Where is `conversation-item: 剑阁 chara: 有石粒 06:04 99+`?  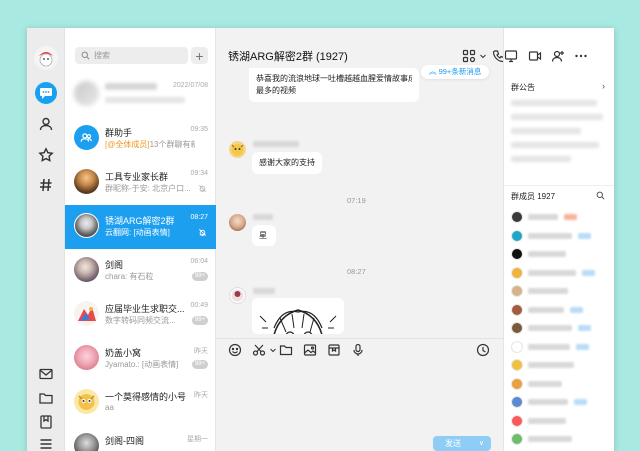 conversation-item: 剑阁 chara: 有石粒 06:04 99+ is located at coordinates (140, 271).